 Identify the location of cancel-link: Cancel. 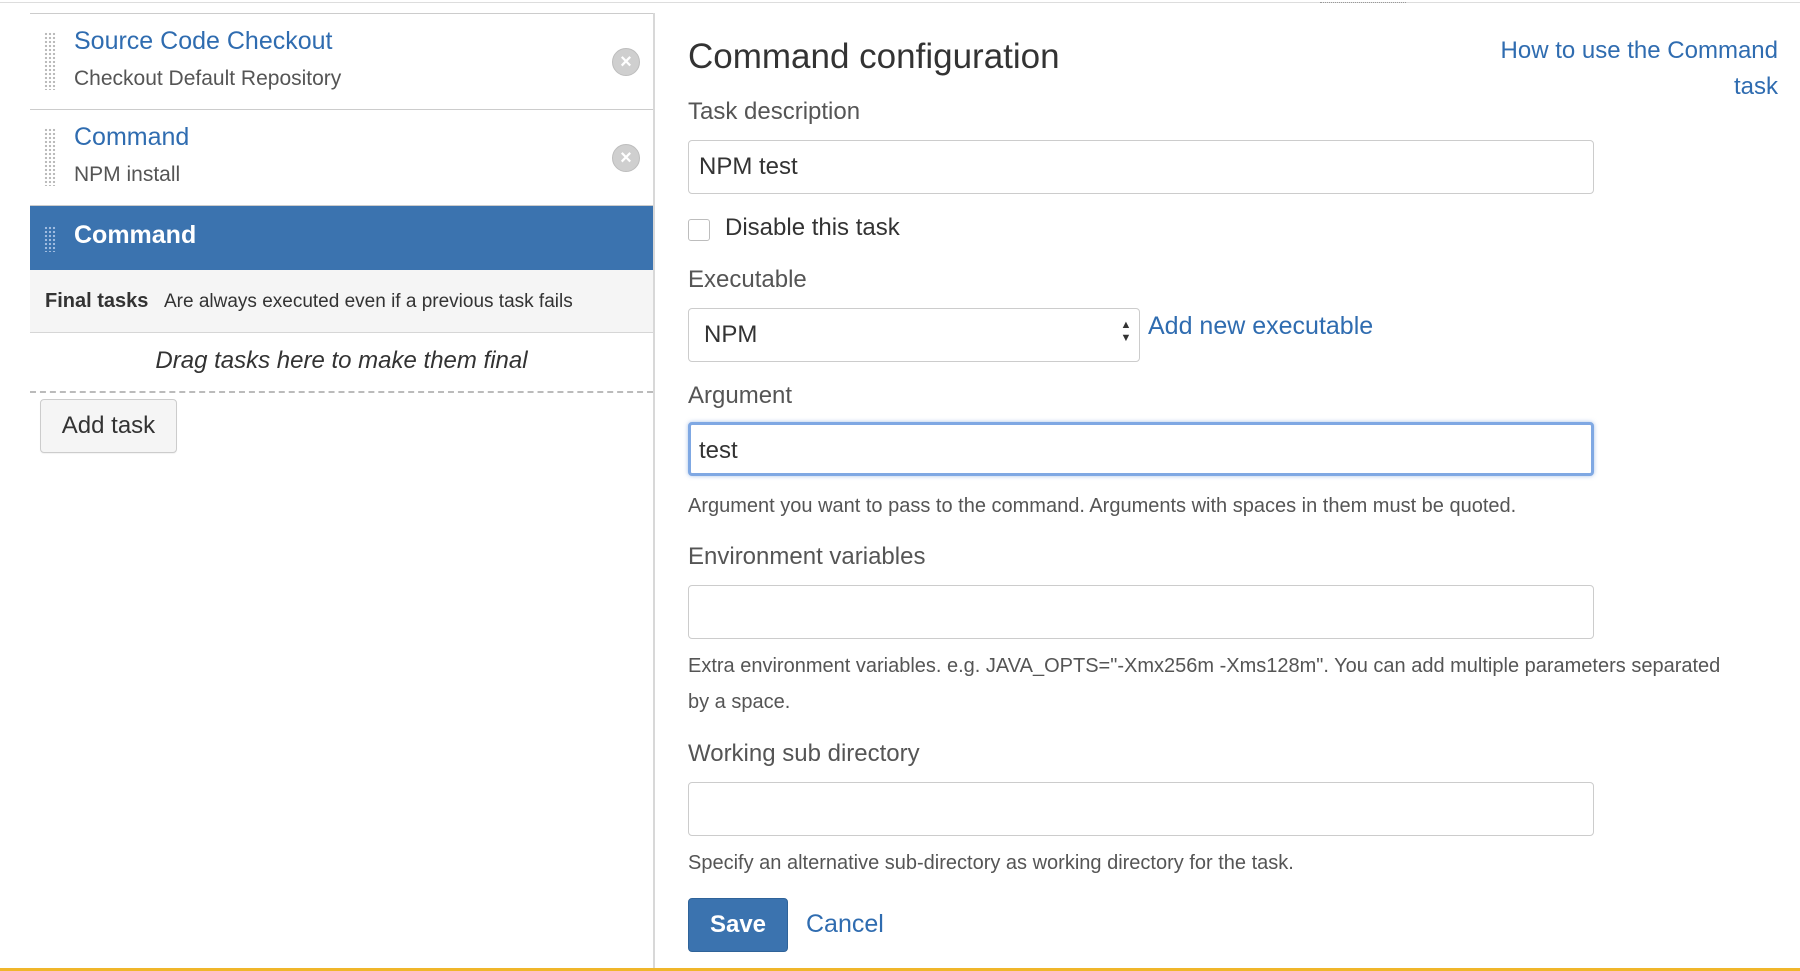
(845, 924).